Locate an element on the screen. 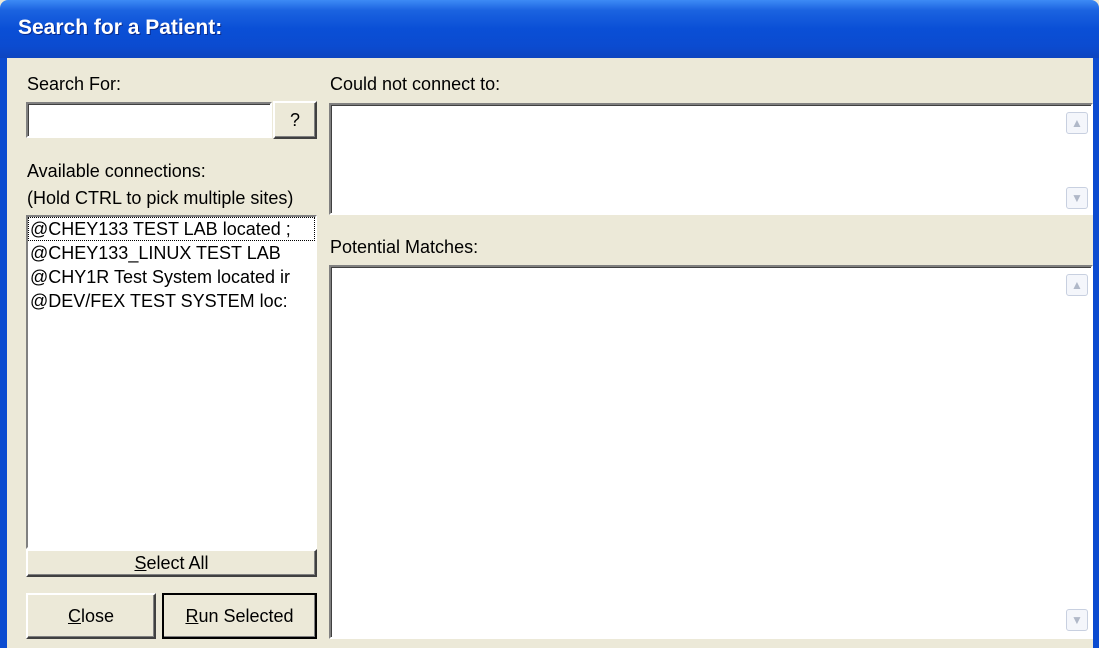  close-button: Close is located at coordinates (91, 616).